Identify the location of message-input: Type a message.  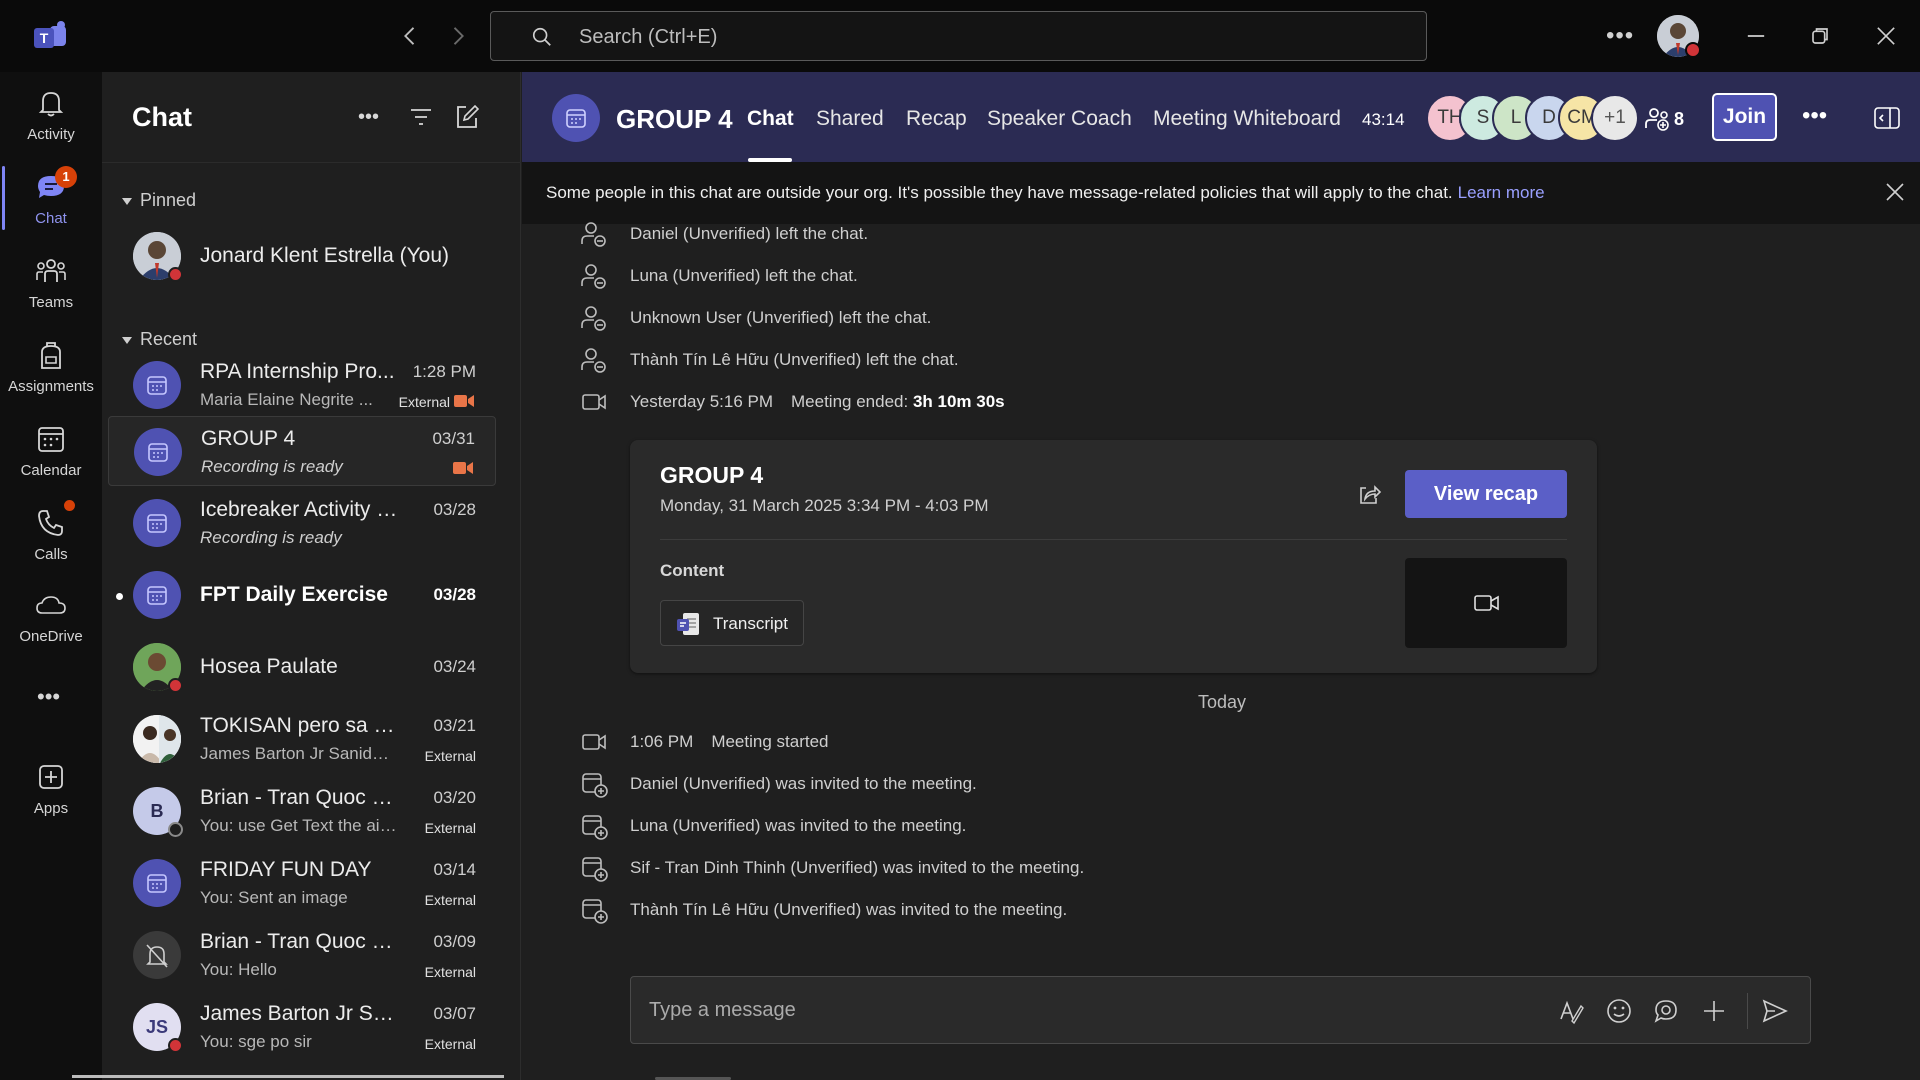
(722, 1010).